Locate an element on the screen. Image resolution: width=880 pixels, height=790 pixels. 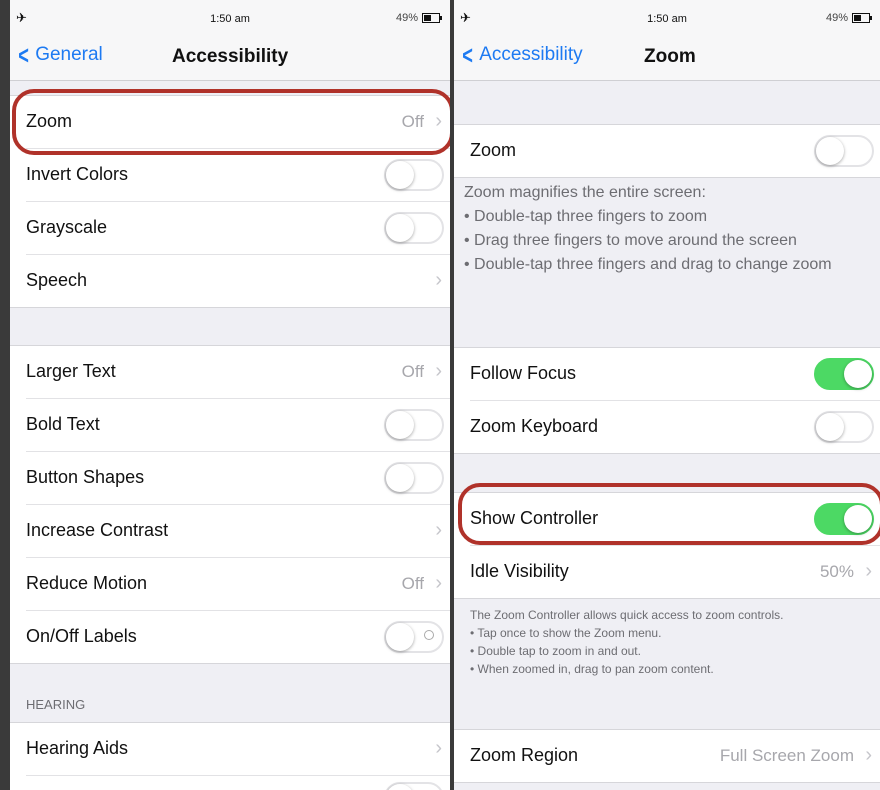
row-follow-focus: Follow Focus is located at coordinates (675, 374).